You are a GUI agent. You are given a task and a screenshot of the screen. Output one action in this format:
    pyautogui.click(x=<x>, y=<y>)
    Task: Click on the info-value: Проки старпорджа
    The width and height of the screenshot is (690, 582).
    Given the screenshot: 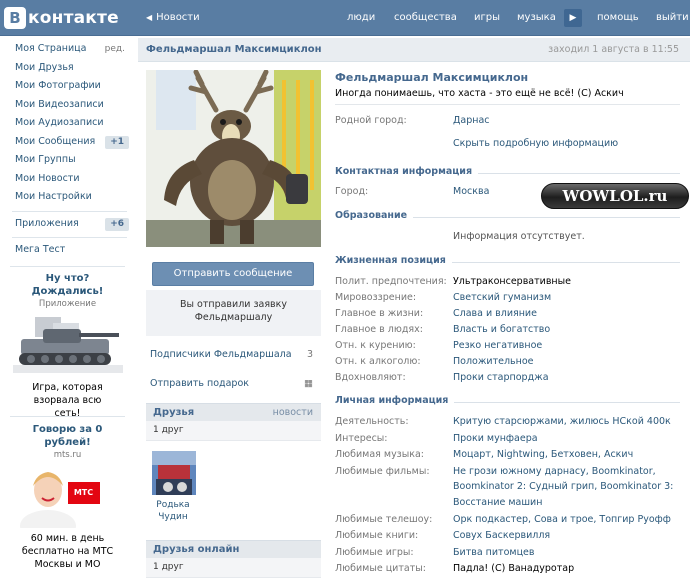 What is the action you would take?
    pyautogui.click(x=566, y=378)
    